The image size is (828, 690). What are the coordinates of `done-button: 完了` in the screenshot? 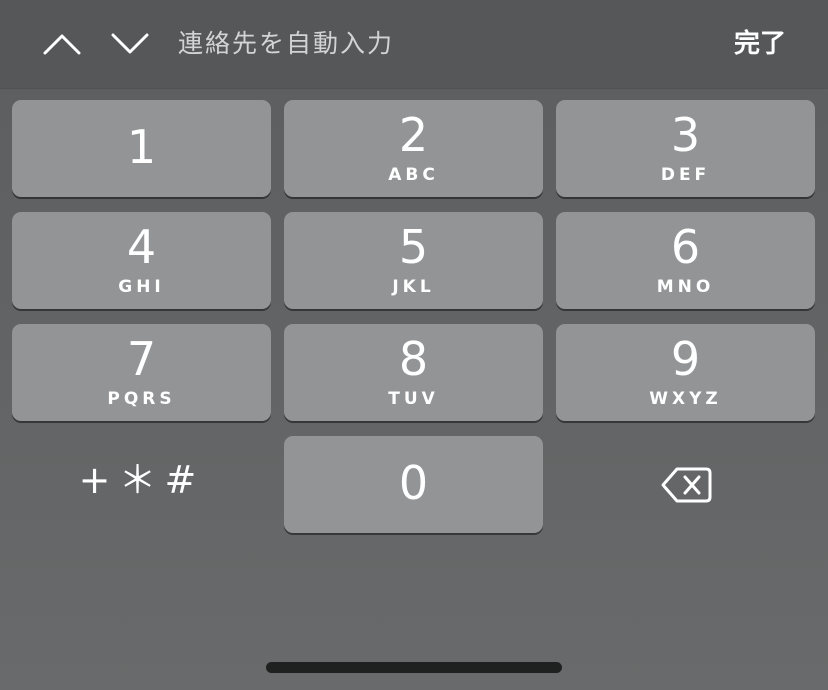 It's located at (760, 44).